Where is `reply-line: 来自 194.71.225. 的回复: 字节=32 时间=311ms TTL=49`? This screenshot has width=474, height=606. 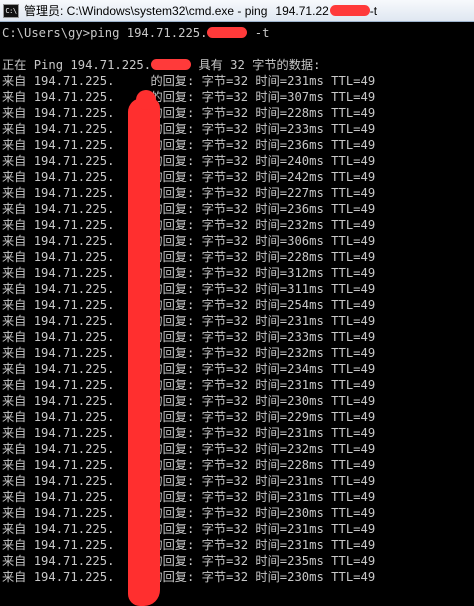 reply-line: 来自 194.71.225. 的回复: 字节=32 时间=311ms TTL=49 is located at coordinates (188, 289).